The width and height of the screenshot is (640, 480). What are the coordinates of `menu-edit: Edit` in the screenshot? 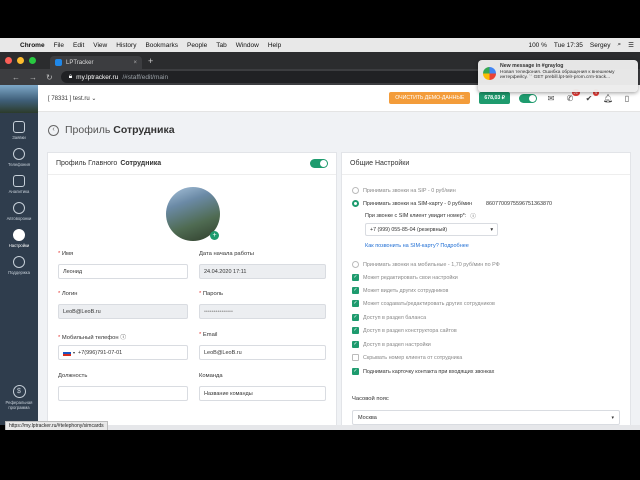 It's located at (78, 45).